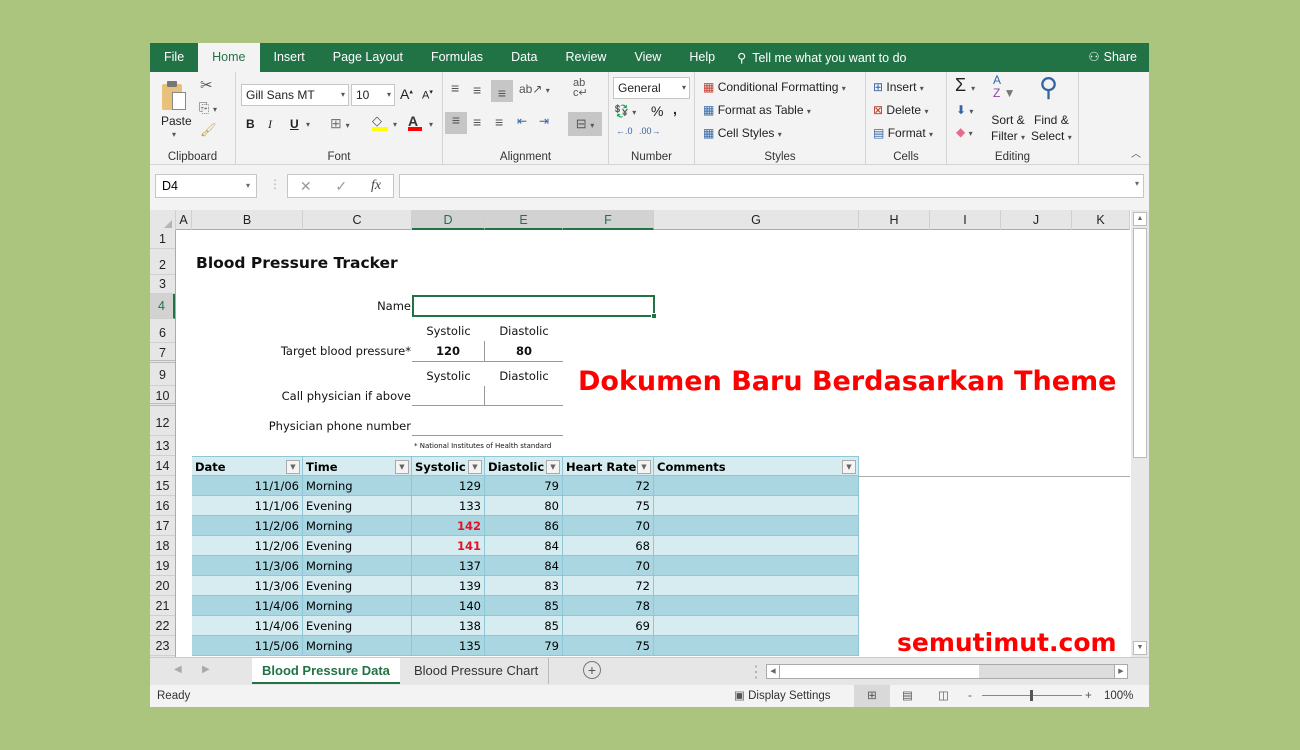  Describe the element at coordinates (1051, 129) in the screenshot. I see `find-select-button: Find & Select ▾` at that location.